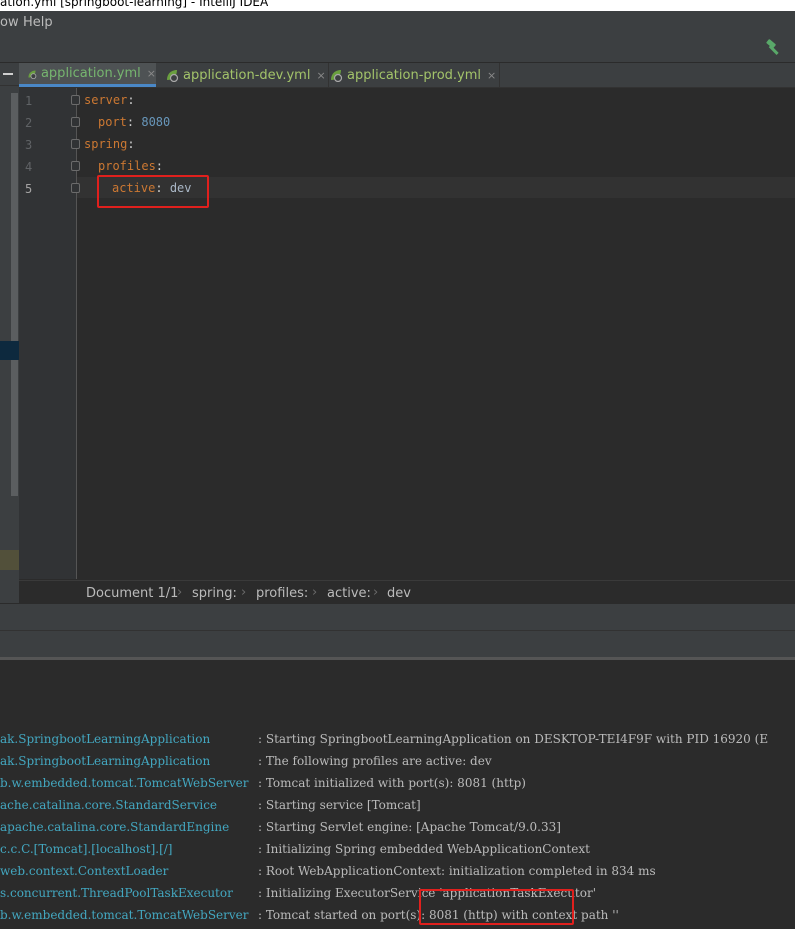 This screenshot has height=929, width=795. Describe the element at coordinates (49, 333) in the screenshot. I see `editor-gutter: 1 2 3 4 5` at that location.